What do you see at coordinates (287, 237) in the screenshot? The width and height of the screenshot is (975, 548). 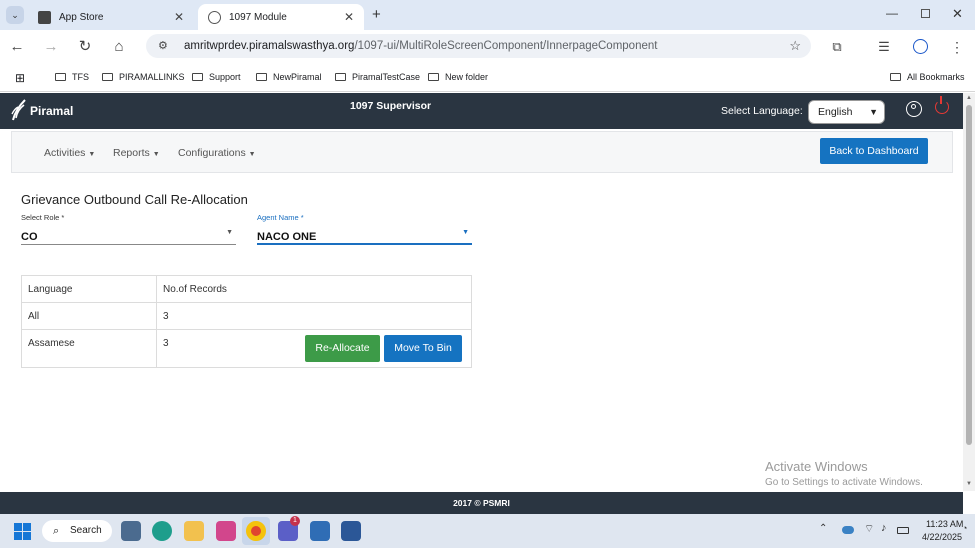 I see `agent-select-value: NACO ONE` at bounding box center [287, 237].